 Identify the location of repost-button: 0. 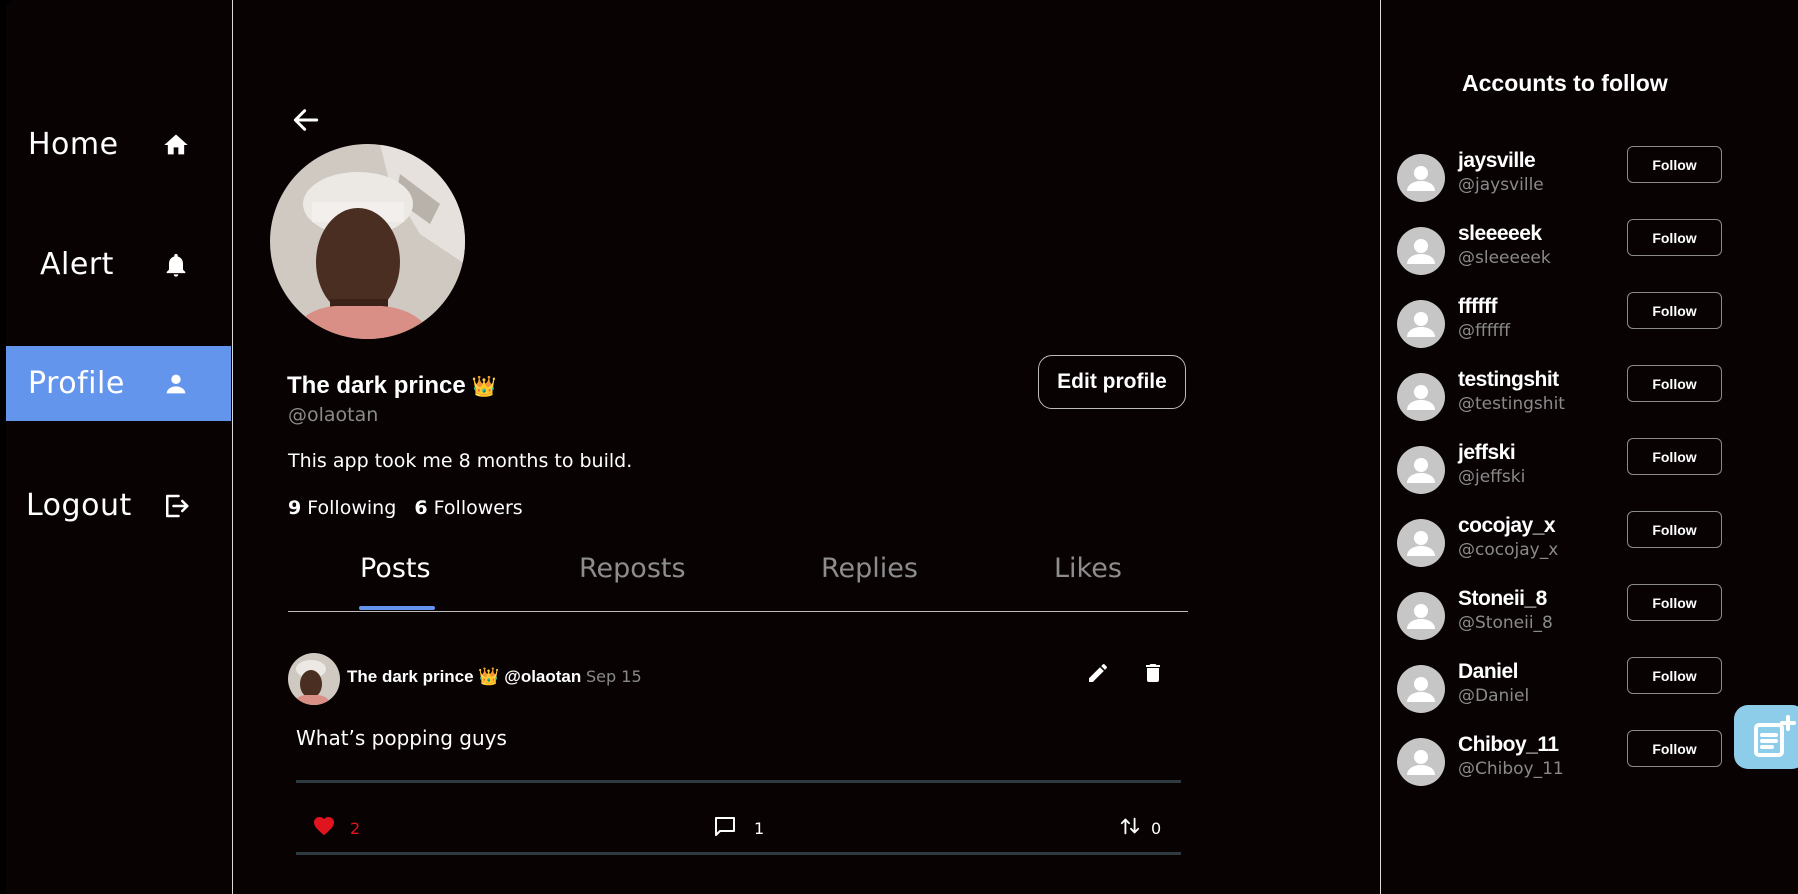
(1140, 828).